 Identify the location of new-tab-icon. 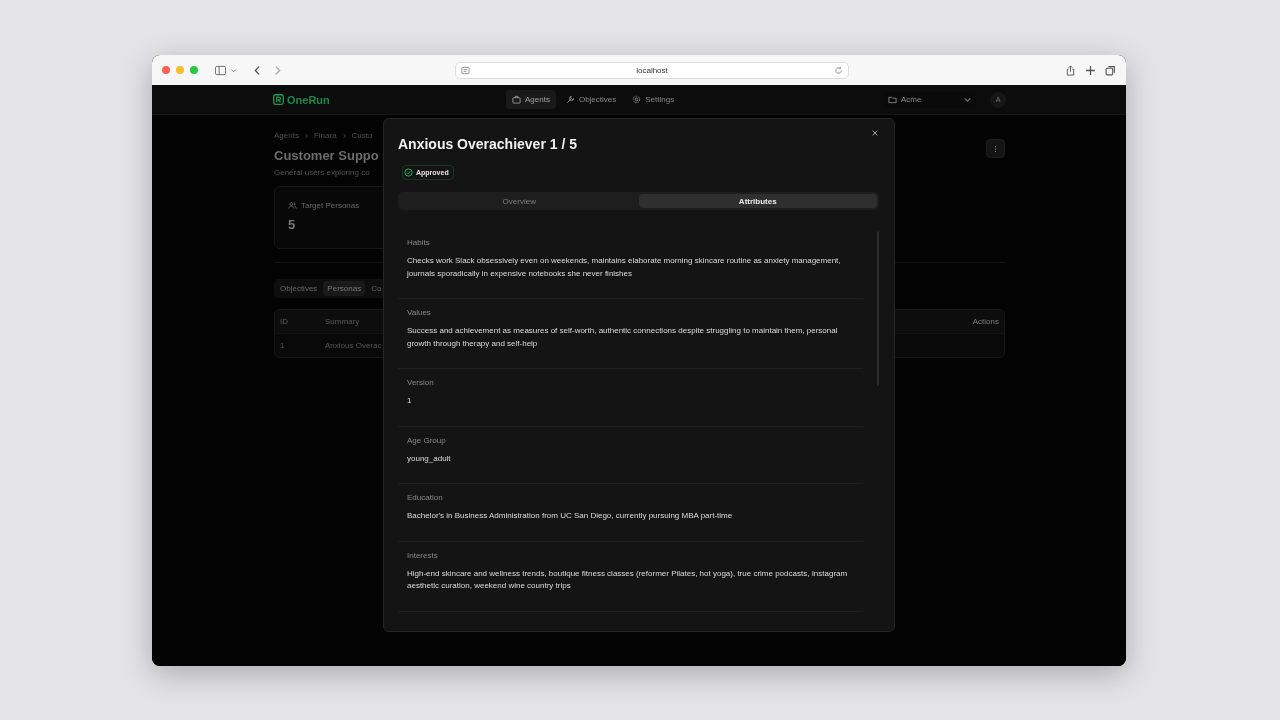
(1090, 70).